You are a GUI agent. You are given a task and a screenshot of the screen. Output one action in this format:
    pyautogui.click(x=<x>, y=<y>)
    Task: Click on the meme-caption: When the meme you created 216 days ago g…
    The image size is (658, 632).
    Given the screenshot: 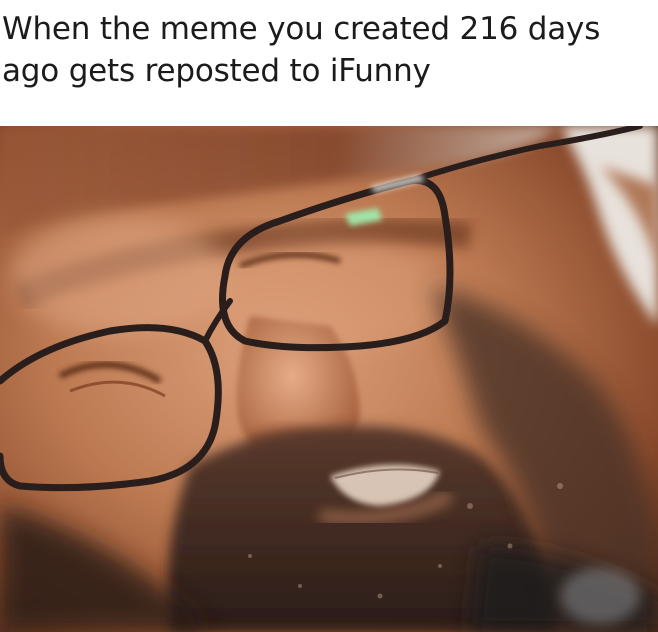 What is the action you would take?
    pyautogui.click(x=301, y=50)
    